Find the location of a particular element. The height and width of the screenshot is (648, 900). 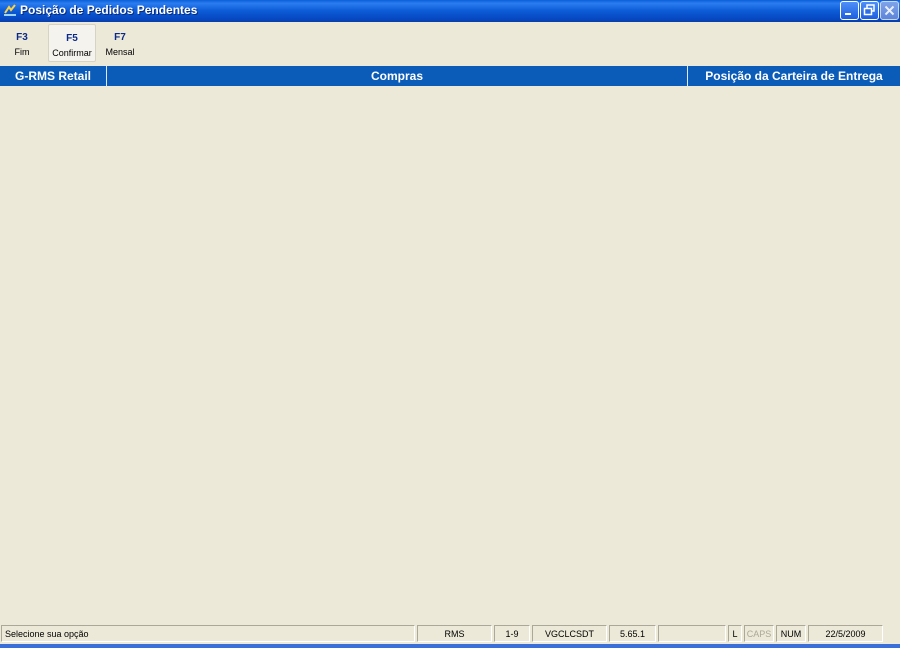

fkey-label: Confirmar is located at coordinates (72, 53).